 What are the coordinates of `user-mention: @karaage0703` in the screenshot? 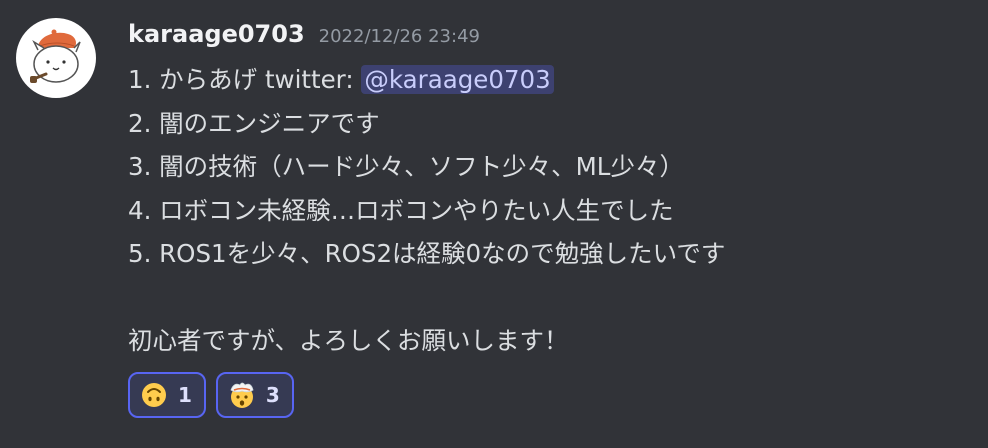 It's located at (457, 79).